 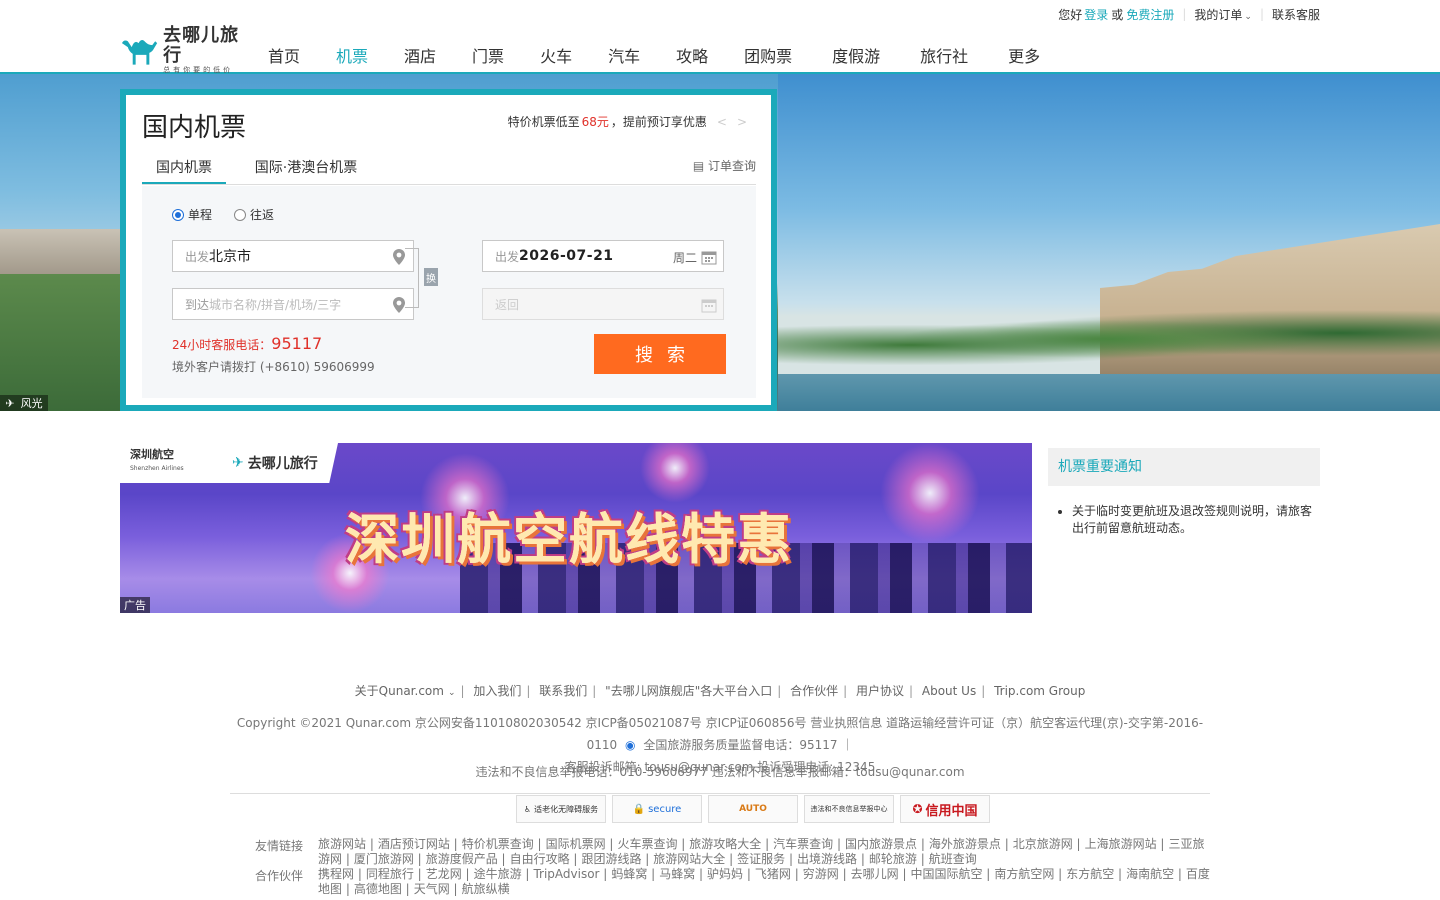 I want to click on footer-link: 自由行攻略 |, so click(x=544, y=859).